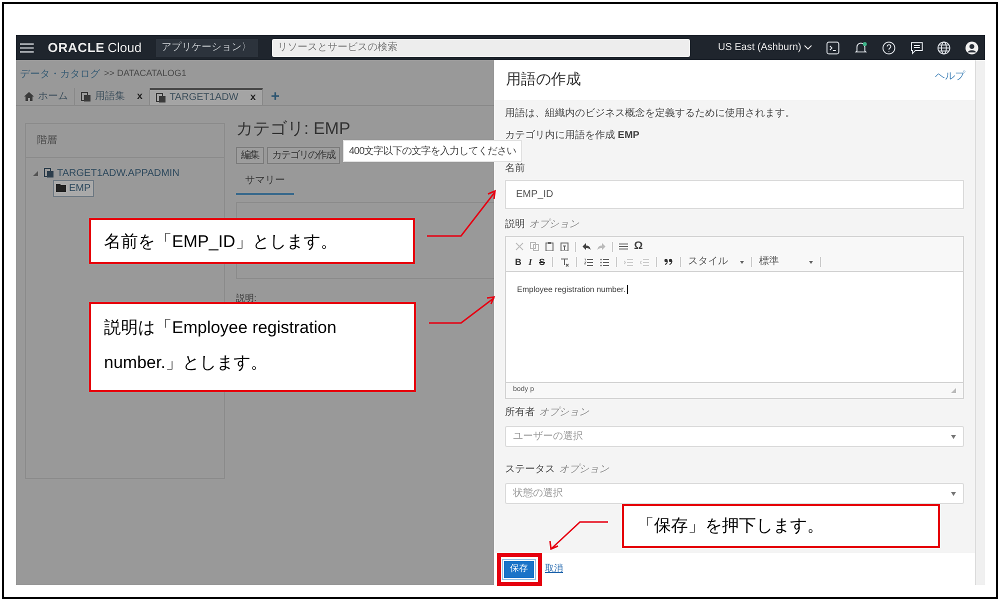 Image resolution: width=1000 pixels, height=602 pixels. What do you see at coordinates (247, 298) in the screenshot?
I see `description-label: 説明:` at bounding box center [247, 298].